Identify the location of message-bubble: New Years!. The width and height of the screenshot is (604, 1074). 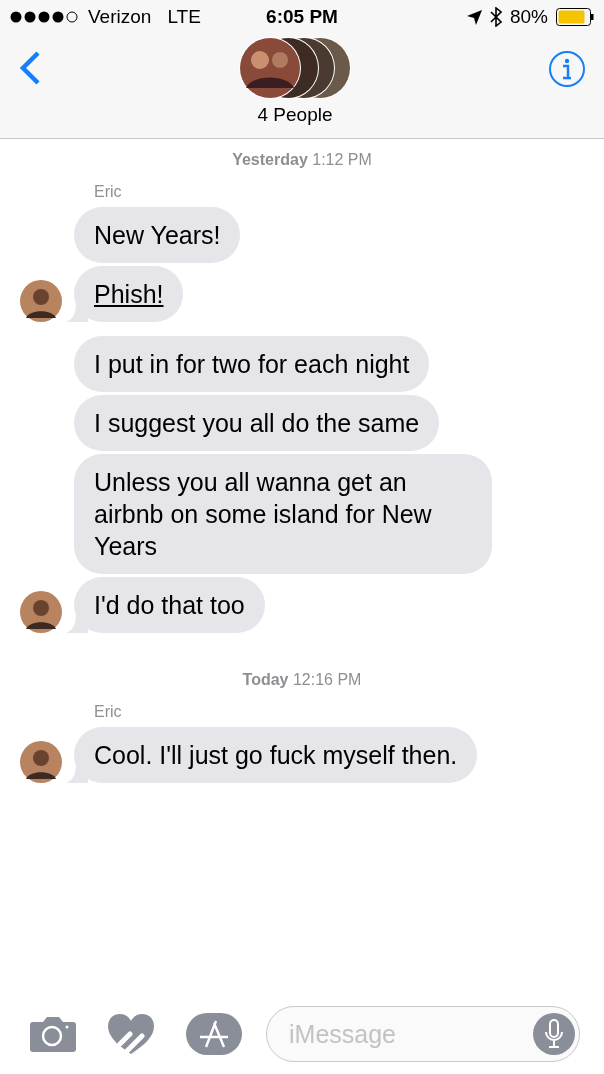
(157, 235).